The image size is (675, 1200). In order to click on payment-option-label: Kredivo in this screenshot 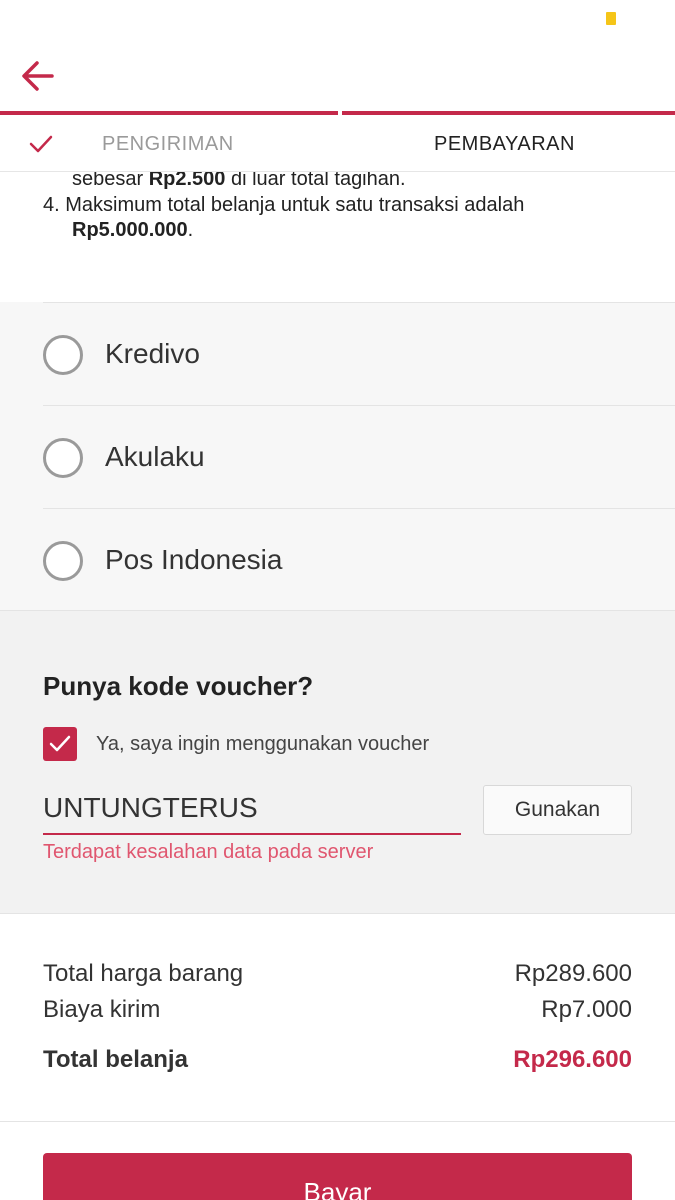, I will do `click(152, 353)`.